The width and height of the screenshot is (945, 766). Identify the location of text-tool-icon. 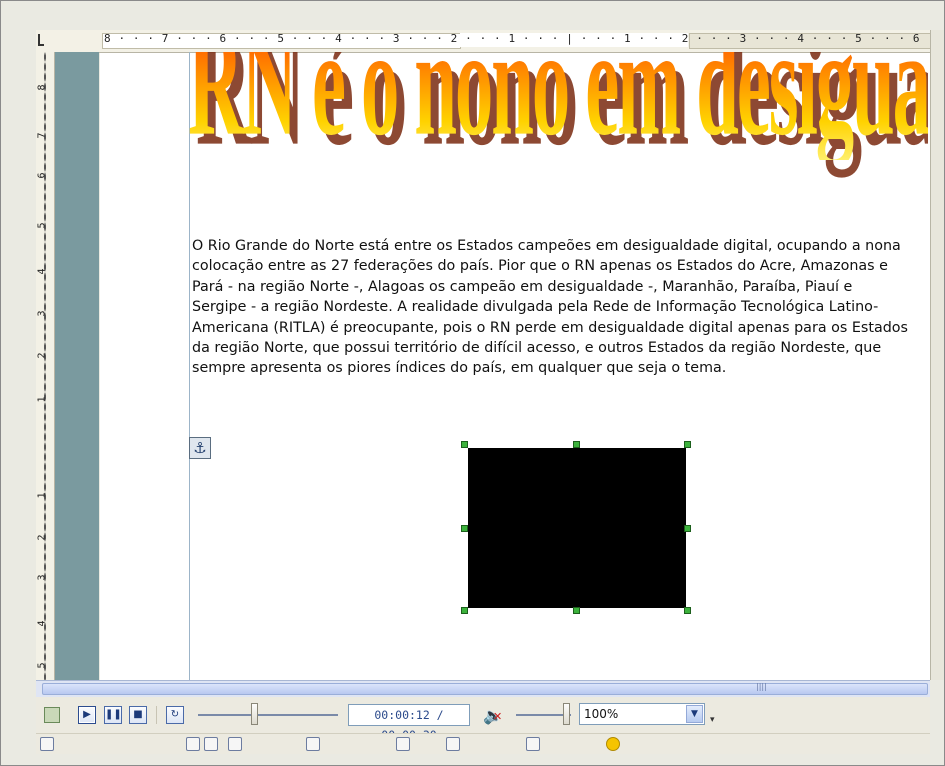
(403, 744).